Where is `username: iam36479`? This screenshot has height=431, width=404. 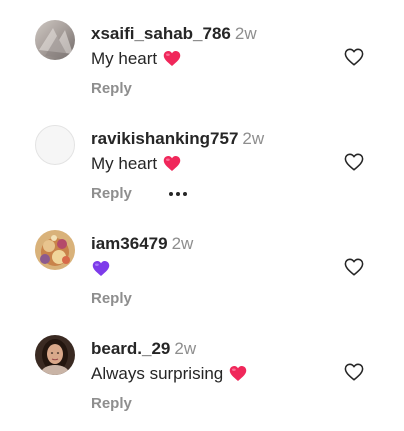
username: iam36479 is located at coordinates (129, 243).